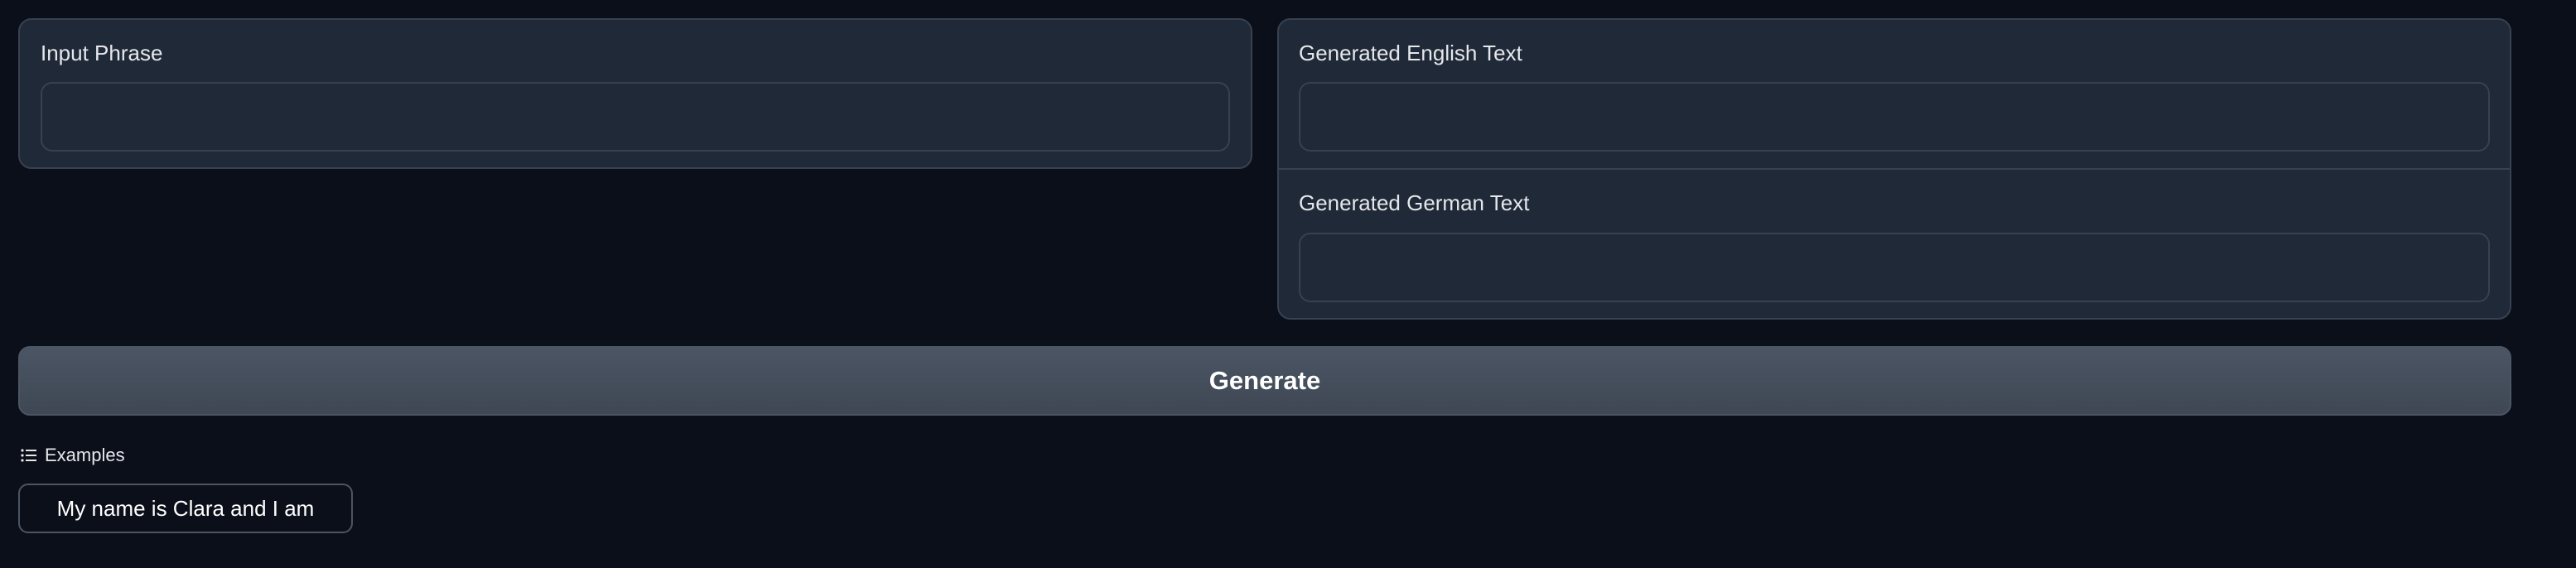 The image size is (2576, 568). Describe the element at coordinates (635, 117) in the screenshot. I see `input-phrase-field` at that location.